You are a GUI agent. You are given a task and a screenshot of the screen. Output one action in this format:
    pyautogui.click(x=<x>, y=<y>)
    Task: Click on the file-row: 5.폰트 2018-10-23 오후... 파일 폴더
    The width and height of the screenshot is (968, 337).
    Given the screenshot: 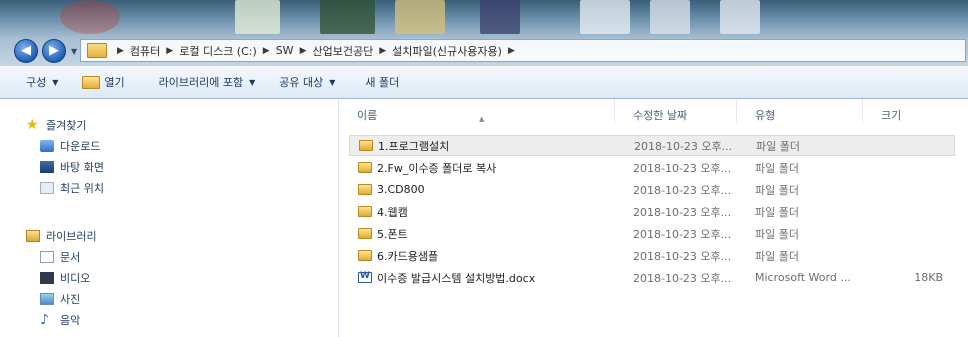 What is the action you would take?
    pyautogui.click(x=652, y=233)
    